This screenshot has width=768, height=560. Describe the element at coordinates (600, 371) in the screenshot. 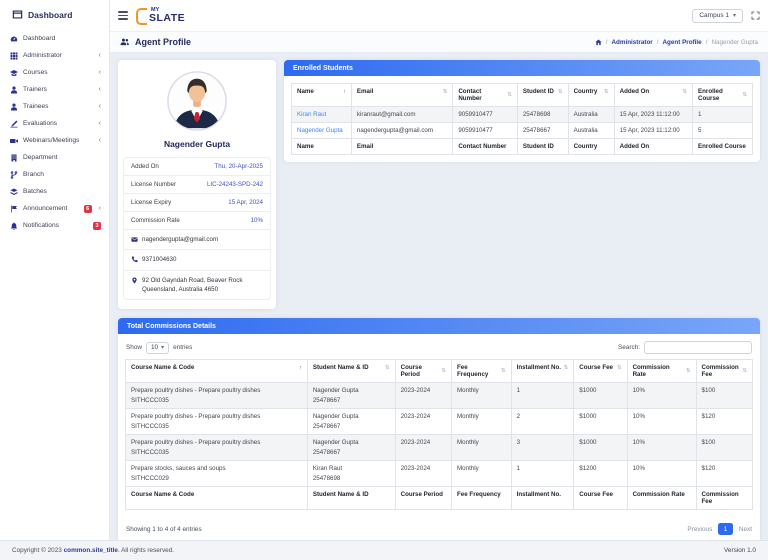

I see `col-header-course-fee: Course Fee ⇅` at that location.